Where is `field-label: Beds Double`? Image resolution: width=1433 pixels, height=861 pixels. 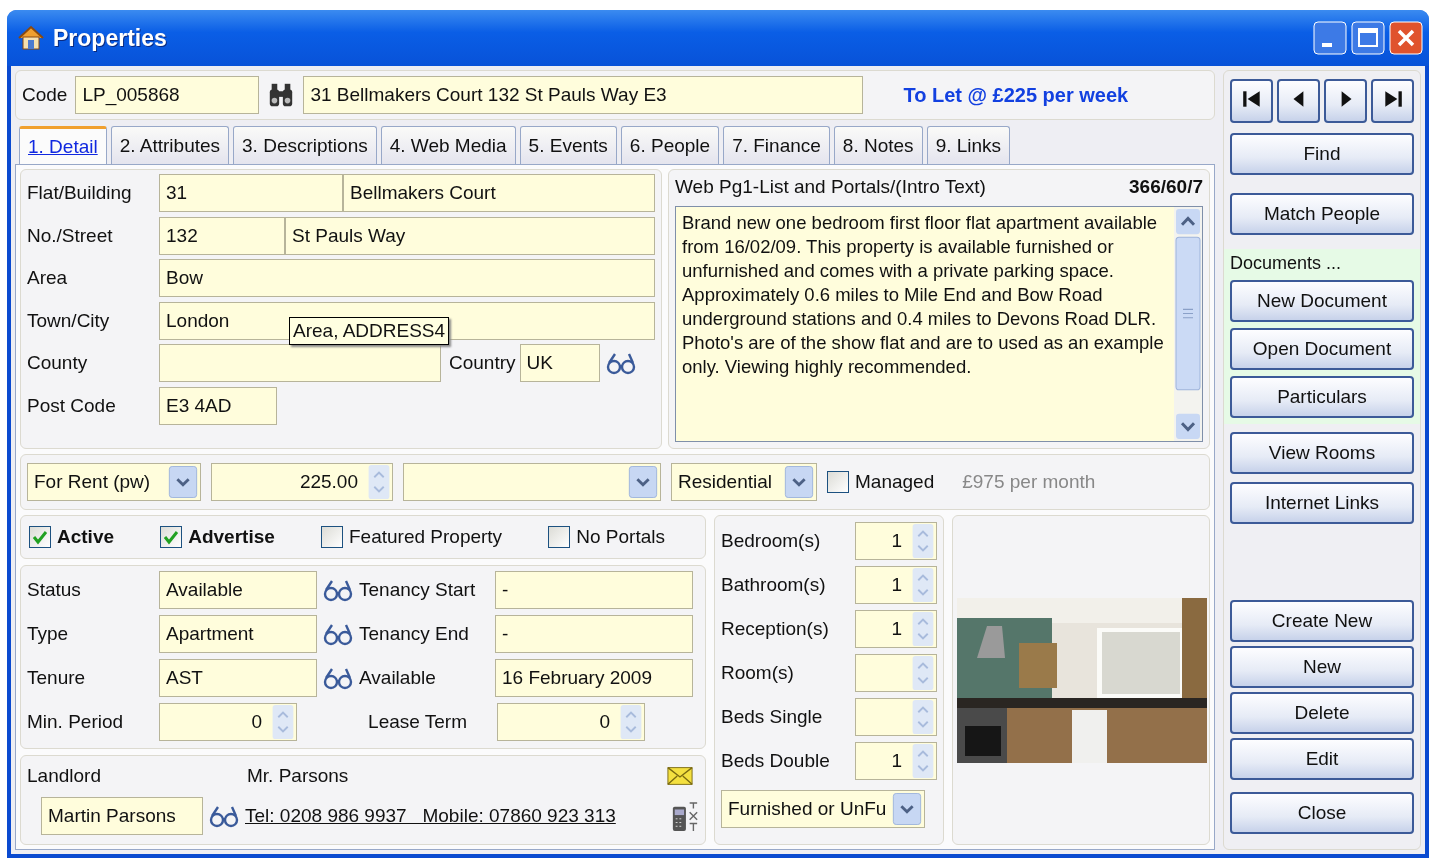
field-label: Beds Double is located at coordinates (775, 761).